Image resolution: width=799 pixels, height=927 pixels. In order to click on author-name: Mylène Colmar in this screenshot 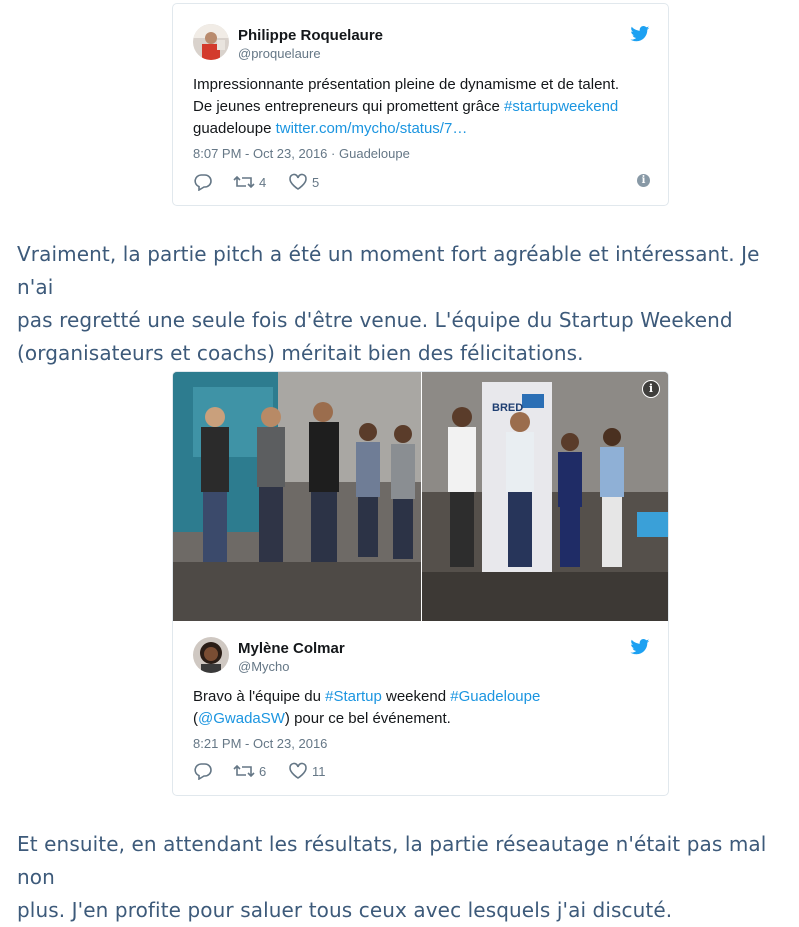, I will do `click(291, 648)`.